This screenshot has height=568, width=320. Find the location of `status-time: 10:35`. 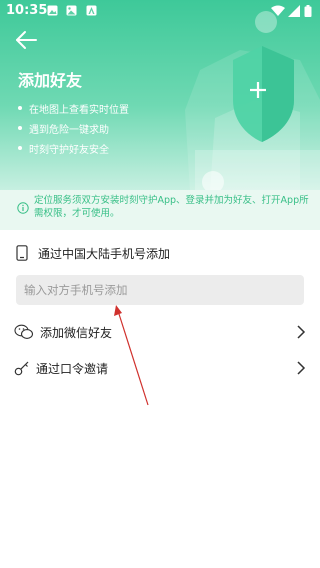

status-time: 10:35 is located at coordinates (27, 10).